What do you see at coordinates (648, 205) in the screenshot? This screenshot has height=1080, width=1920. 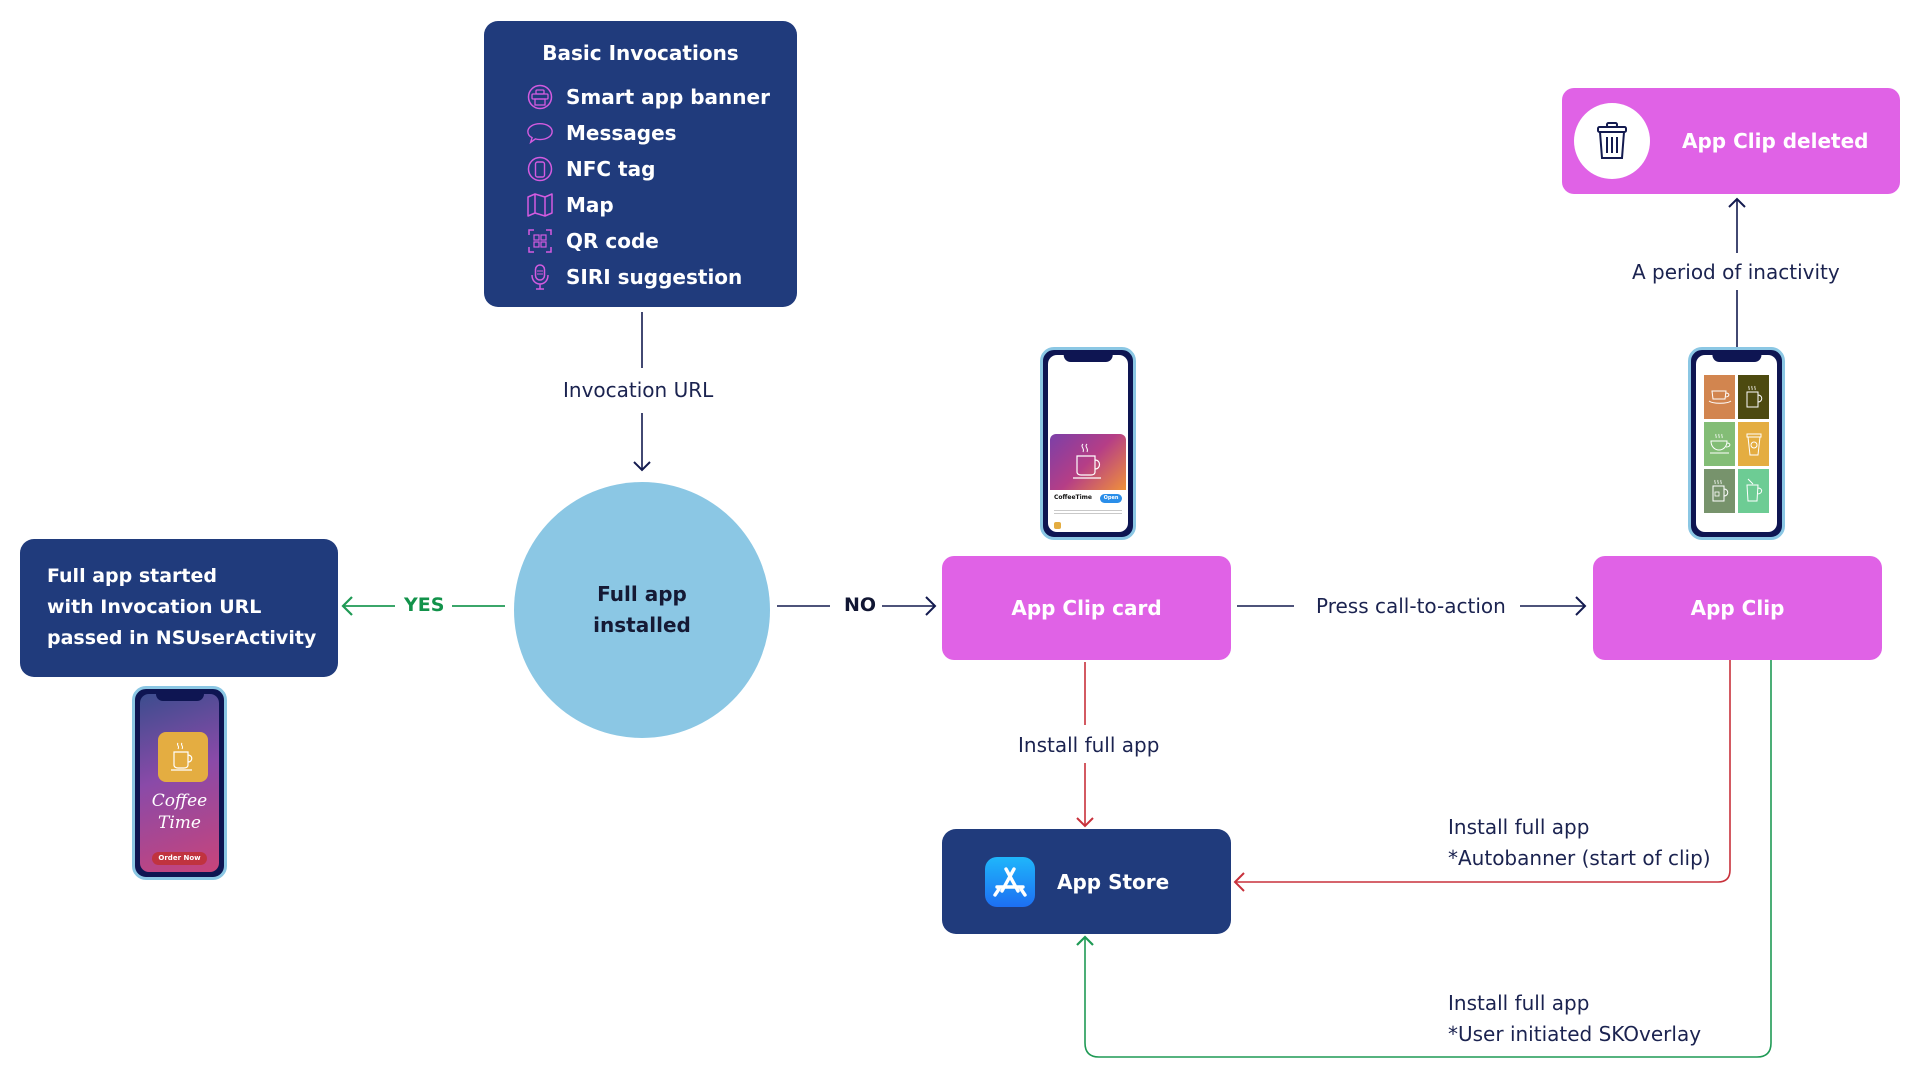 I see `invocation-item: Map` at bounding box center [648, 205].